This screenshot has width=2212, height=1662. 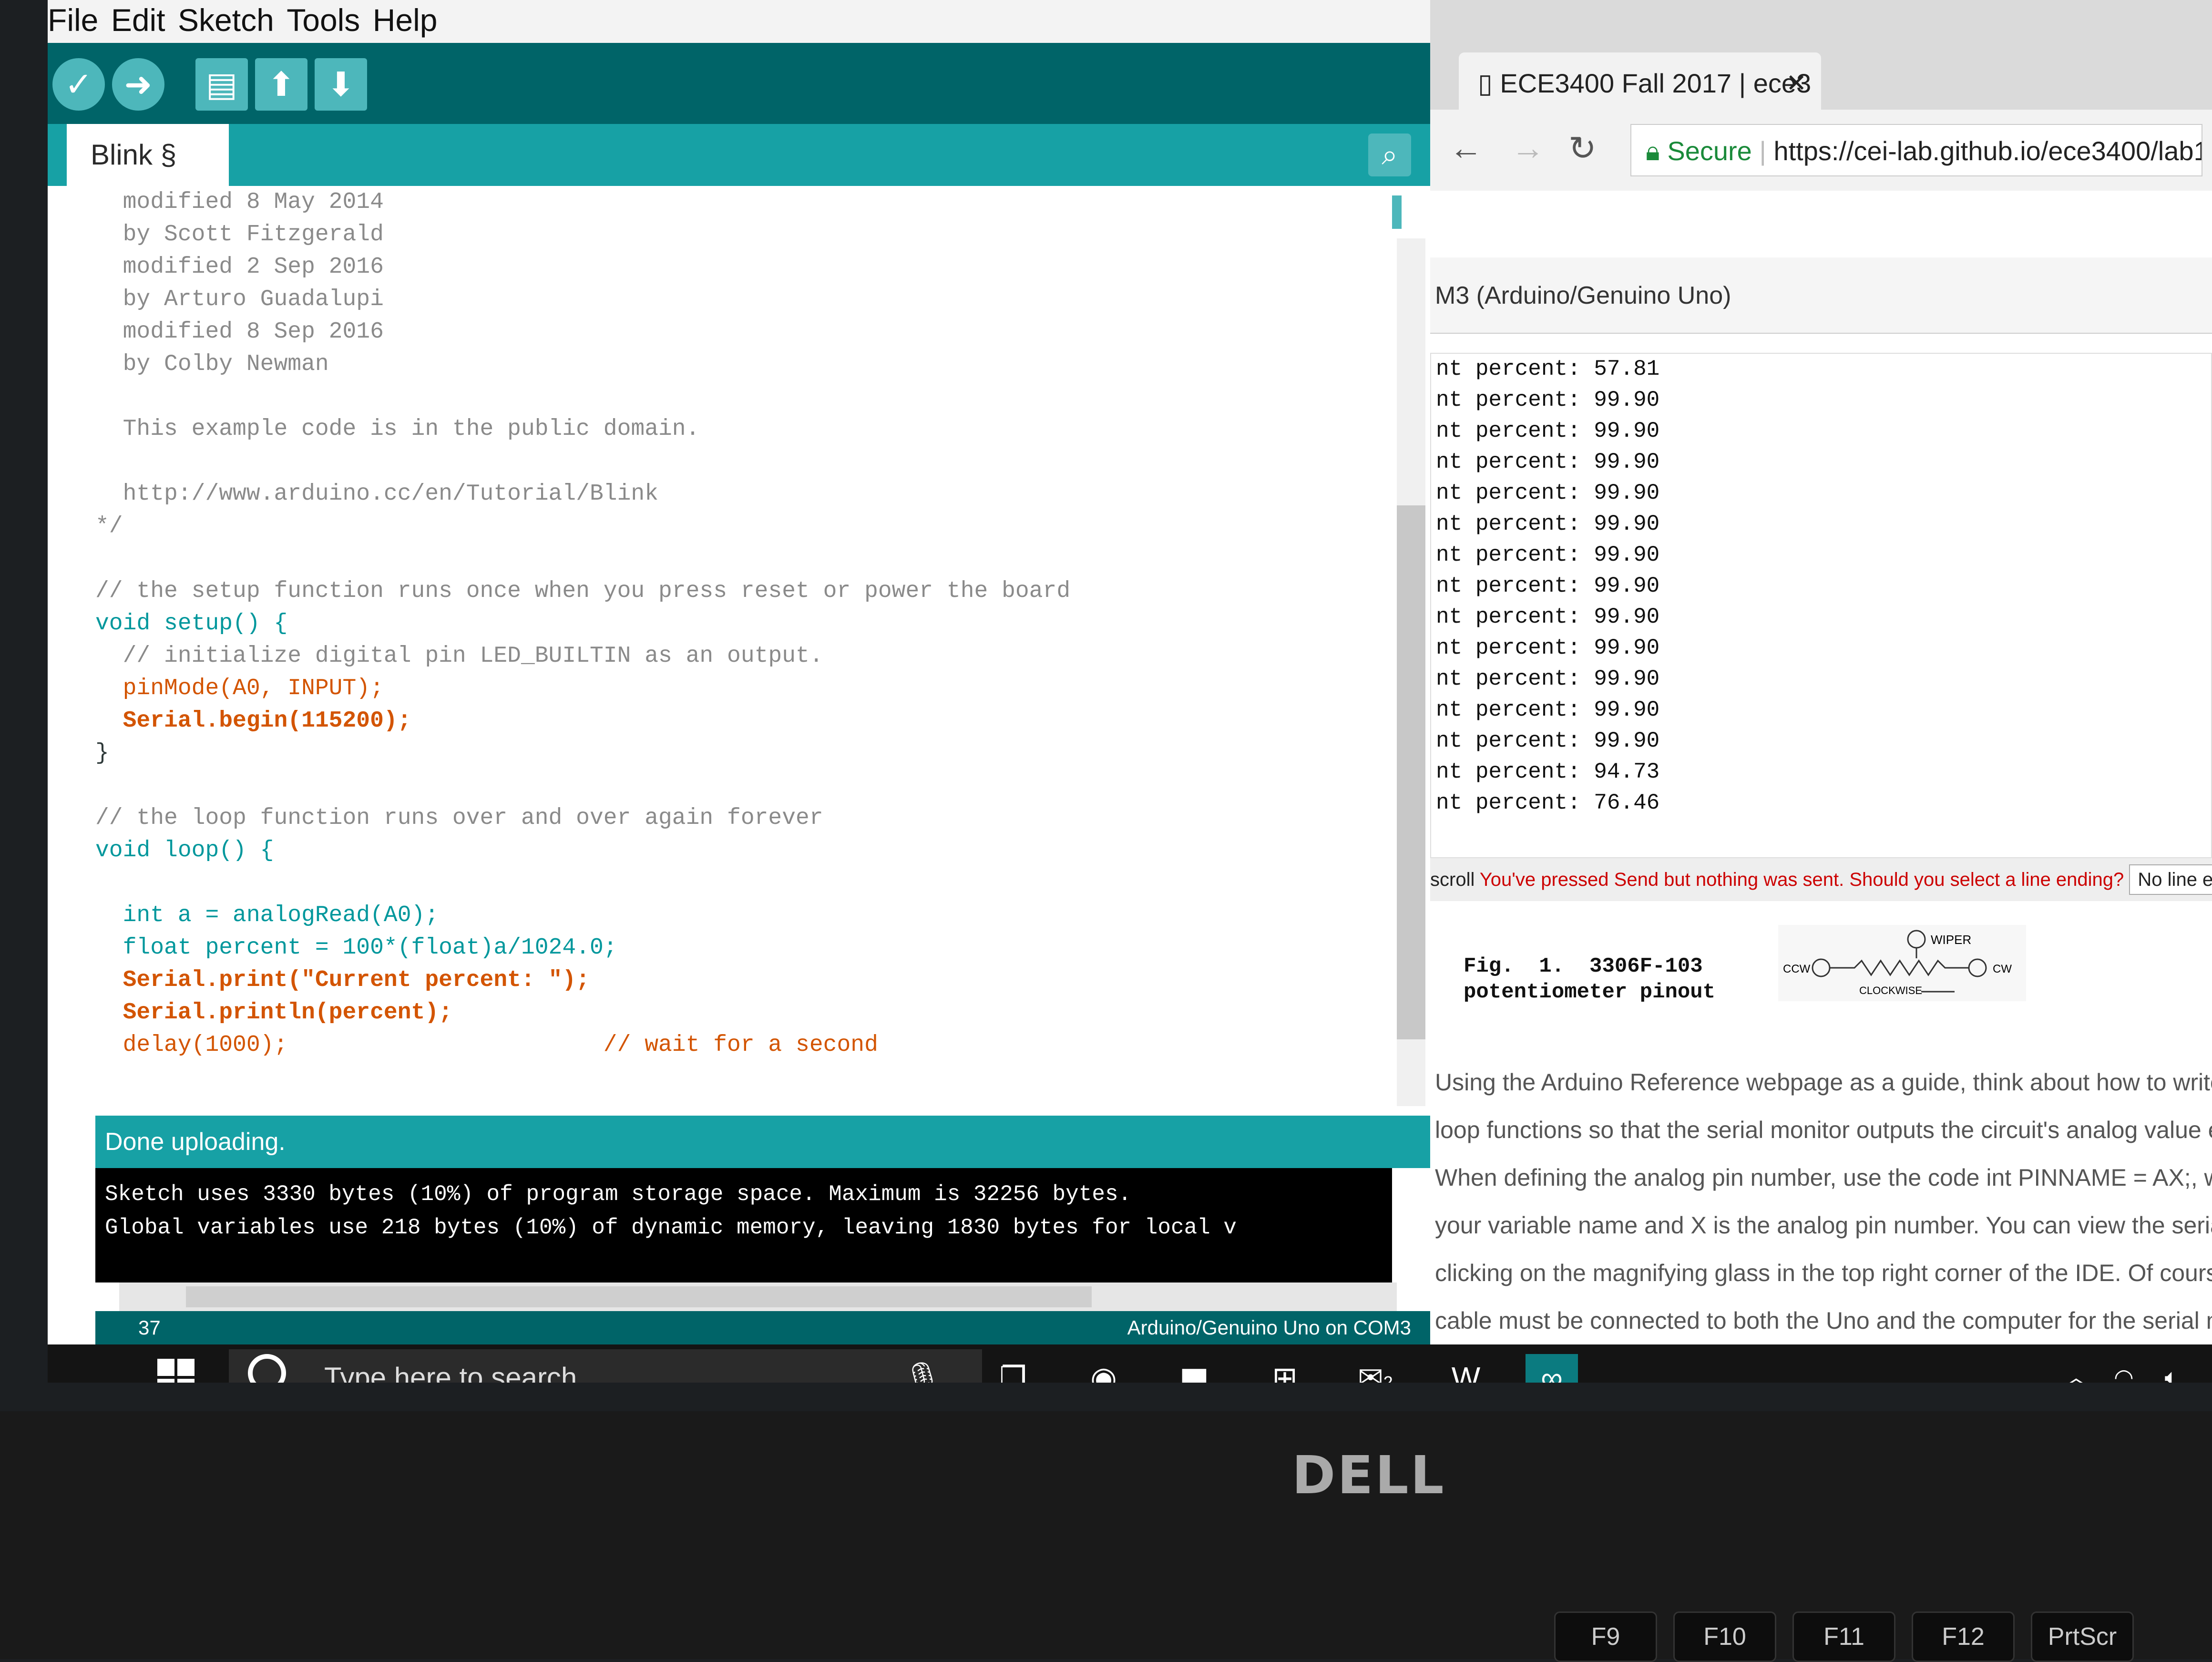 I want to click on close-tab-icon: ✕, so click(x=1796, y=83).